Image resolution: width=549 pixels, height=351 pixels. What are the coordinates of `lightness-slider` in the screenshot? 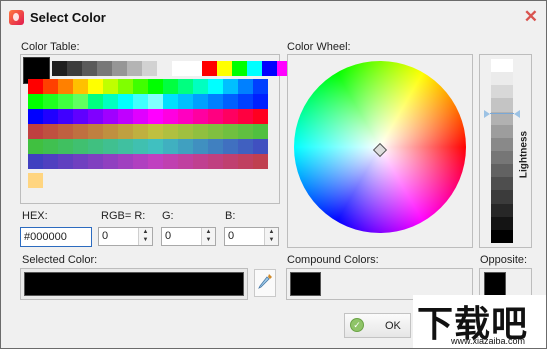 It's located at (502, 151).